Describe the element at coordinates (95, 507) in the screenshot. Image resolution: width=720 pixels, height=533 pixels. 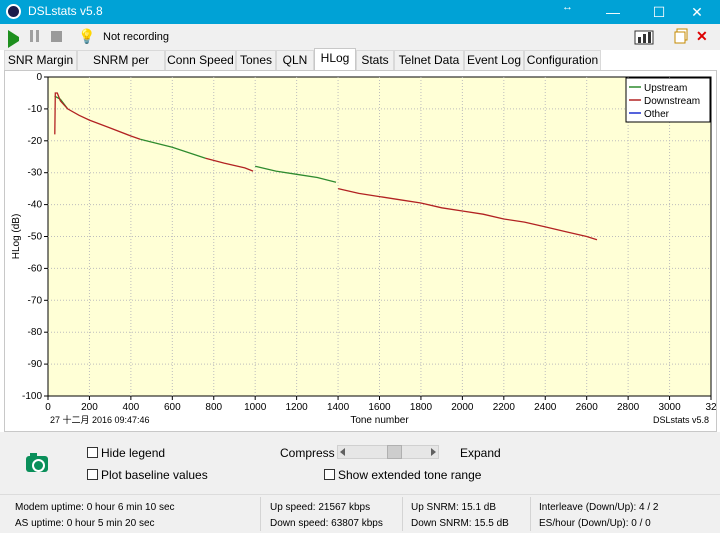
I see `modem-uptime: Modem uptime: 0 hour 6 min 10 sec` at that location.